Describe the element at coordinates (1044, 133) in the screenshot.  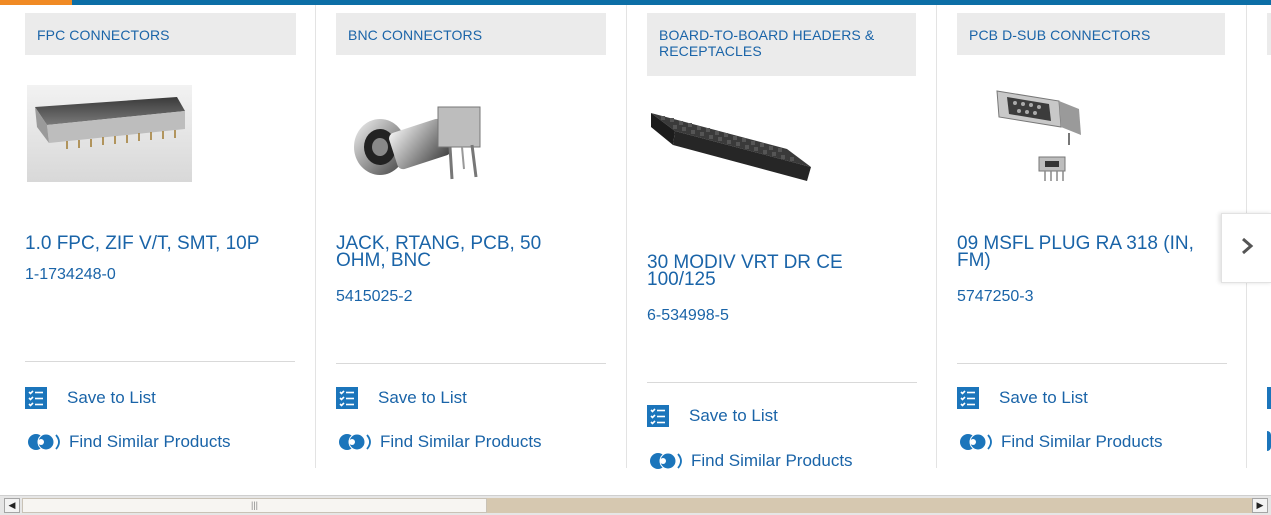
I see `dsub-connector-image` at that location.